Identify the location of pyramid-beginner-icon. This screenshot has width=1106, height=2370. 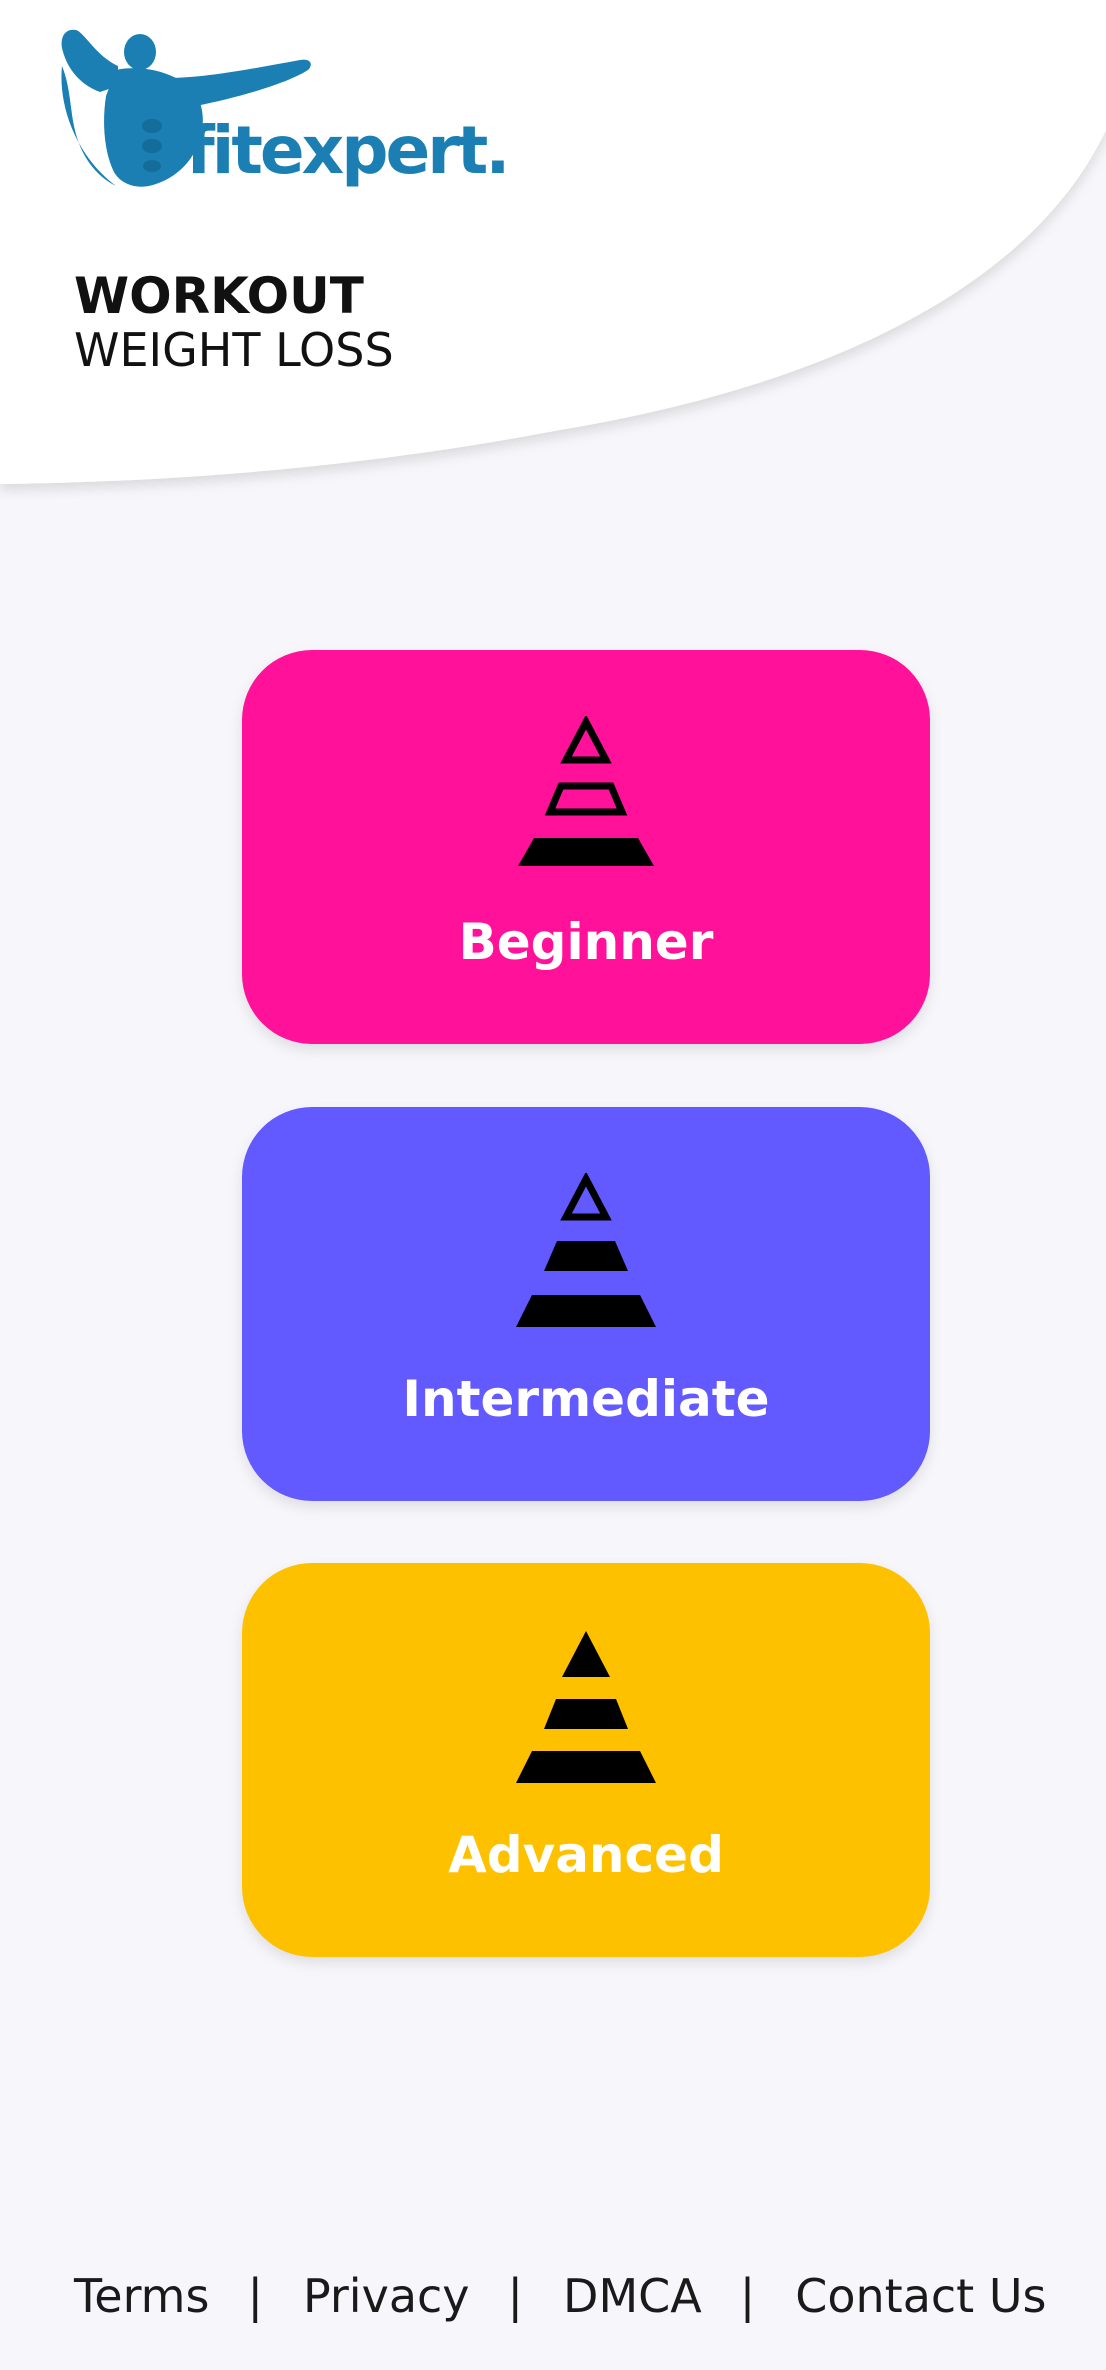
(586, 791).